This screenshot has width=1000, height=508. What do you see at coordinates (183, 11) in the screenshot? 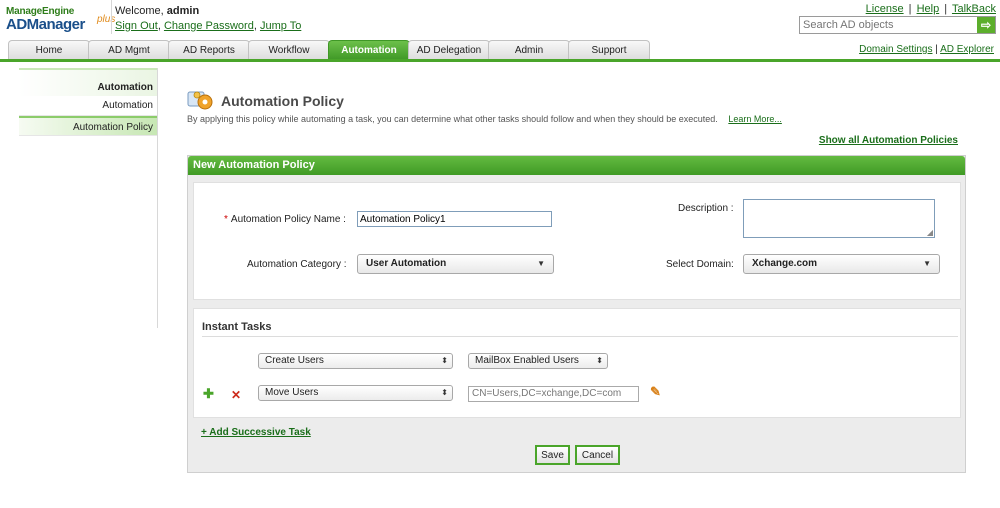
I see `username: admin` at bounding box center [183, 11].